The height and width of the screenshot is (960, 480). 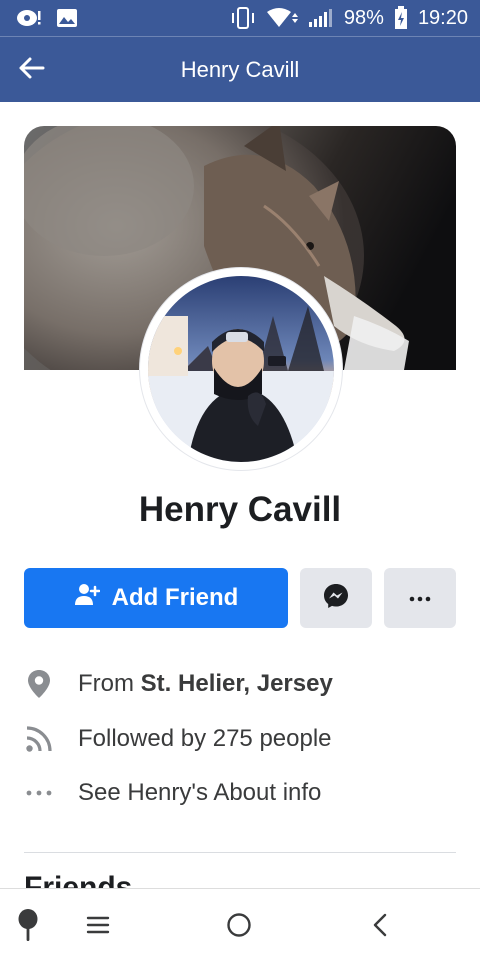 I want to click on gallery-icon, so click(x=67, y=18).